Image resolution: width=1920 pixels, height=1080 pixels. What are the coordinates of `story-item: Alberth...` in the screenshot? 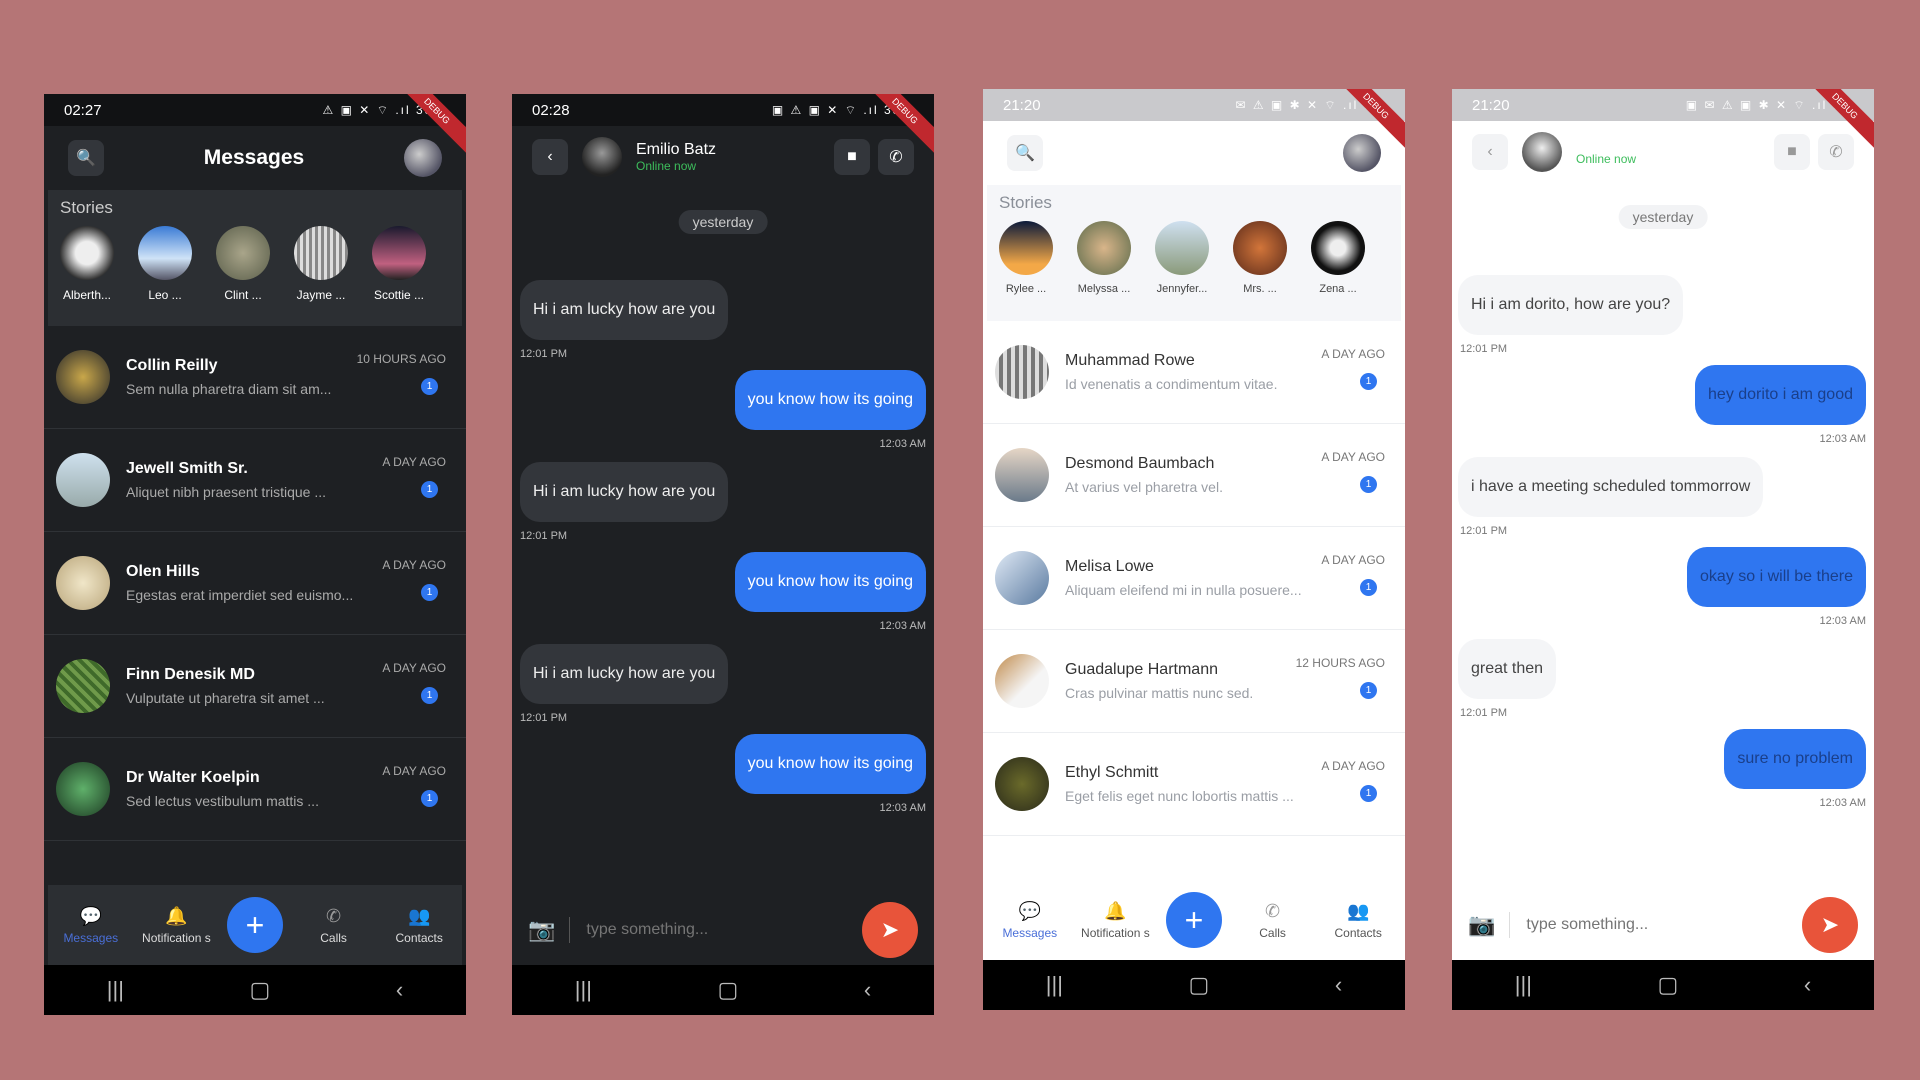 It's located at (87, 264).